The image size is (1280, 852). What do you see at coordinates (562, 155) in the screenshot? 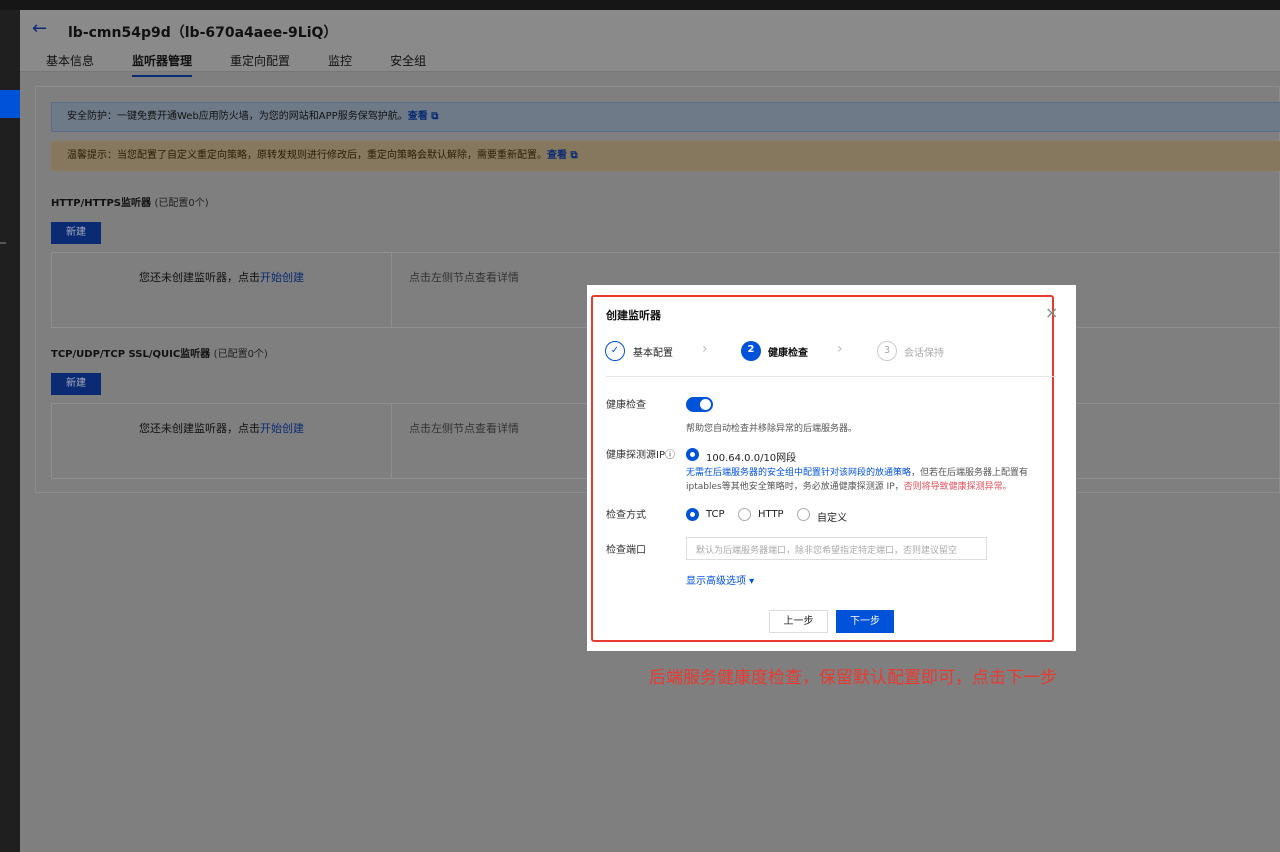
I see `warning-notice-link: 查看 ⧉` at bounding box center [562, 155].